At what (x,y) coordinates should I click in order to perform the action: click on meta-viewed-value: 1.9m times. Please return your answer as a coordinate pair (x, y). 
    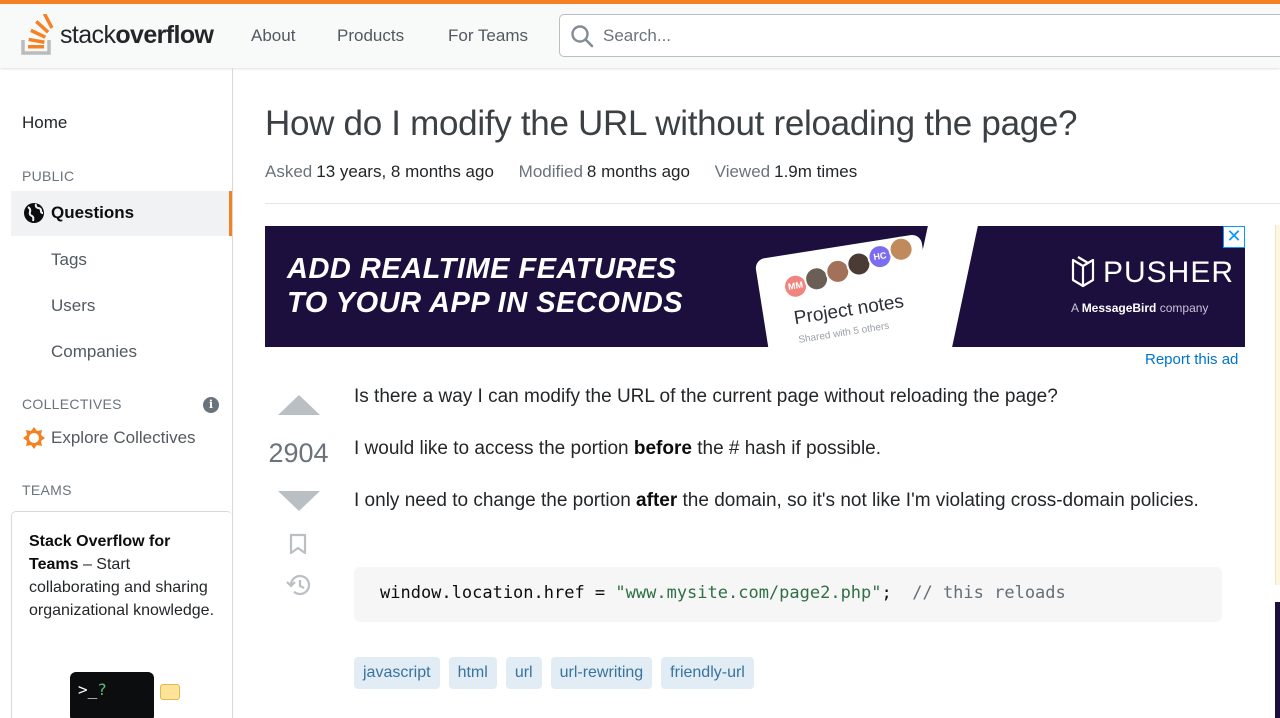
    Looking at the image, I should click on (816, 171).